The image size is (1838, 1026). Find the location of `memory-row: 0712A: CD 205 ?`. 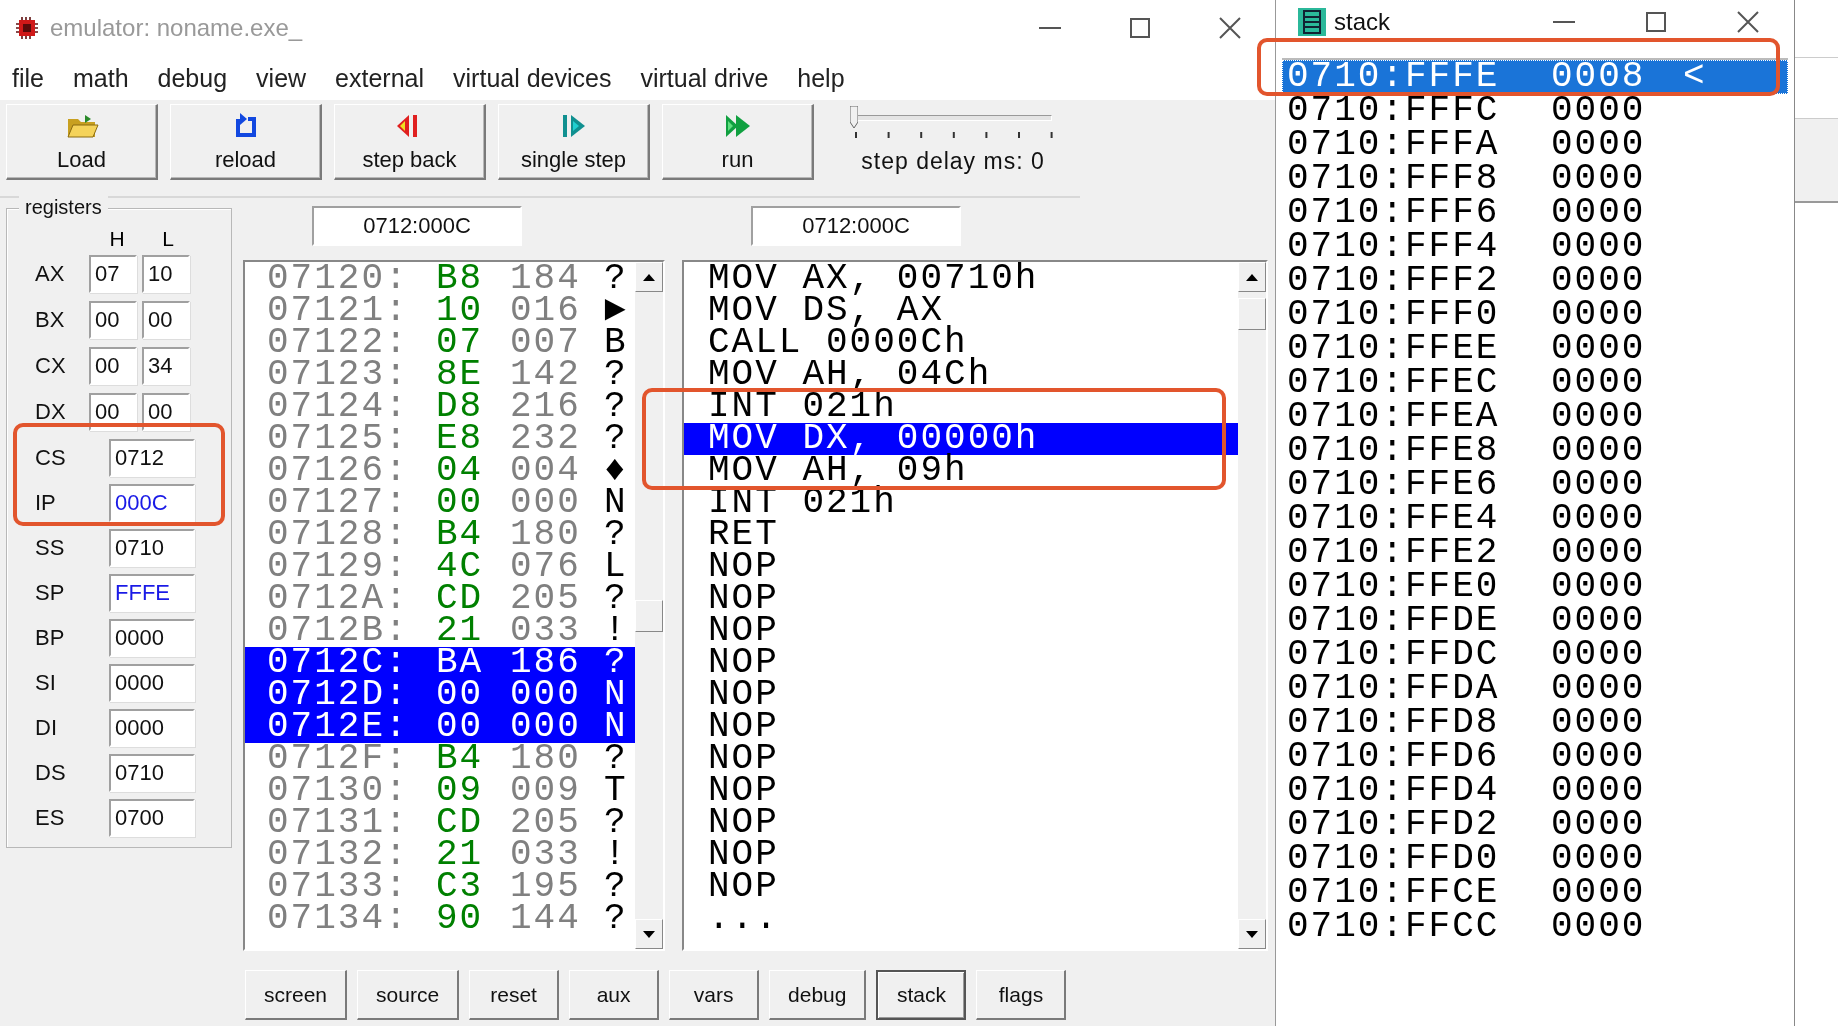

memory-row: 0712A: CD 205 ? is located at coordinates (440, 599).